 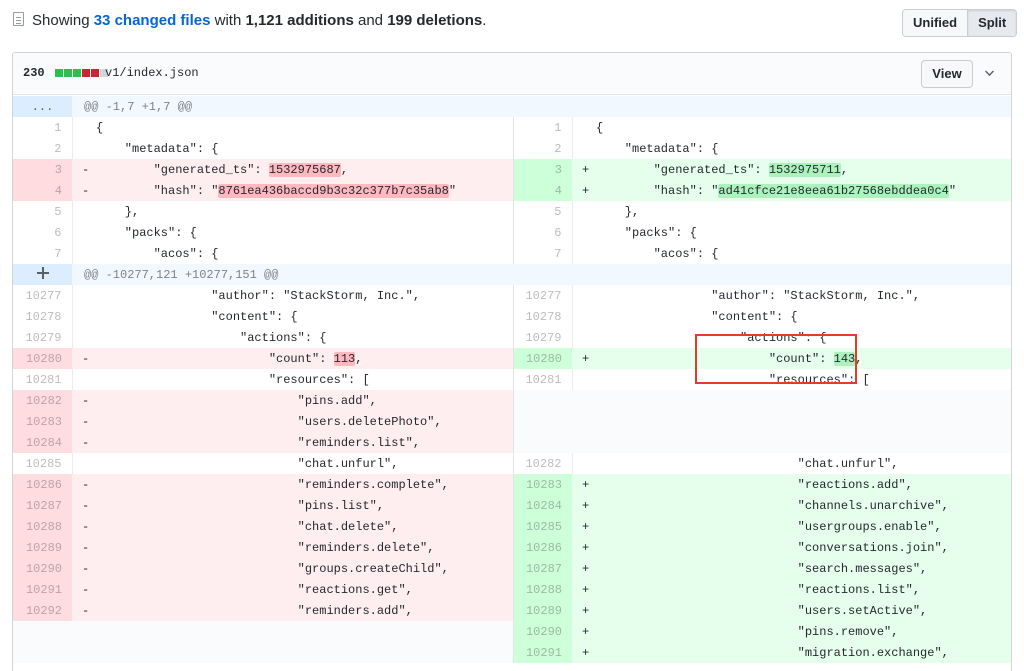 What do you see at coordinates (989, 71) in the screenshot?
I see `chevron-down-icon` at bounding box center [989, 71].